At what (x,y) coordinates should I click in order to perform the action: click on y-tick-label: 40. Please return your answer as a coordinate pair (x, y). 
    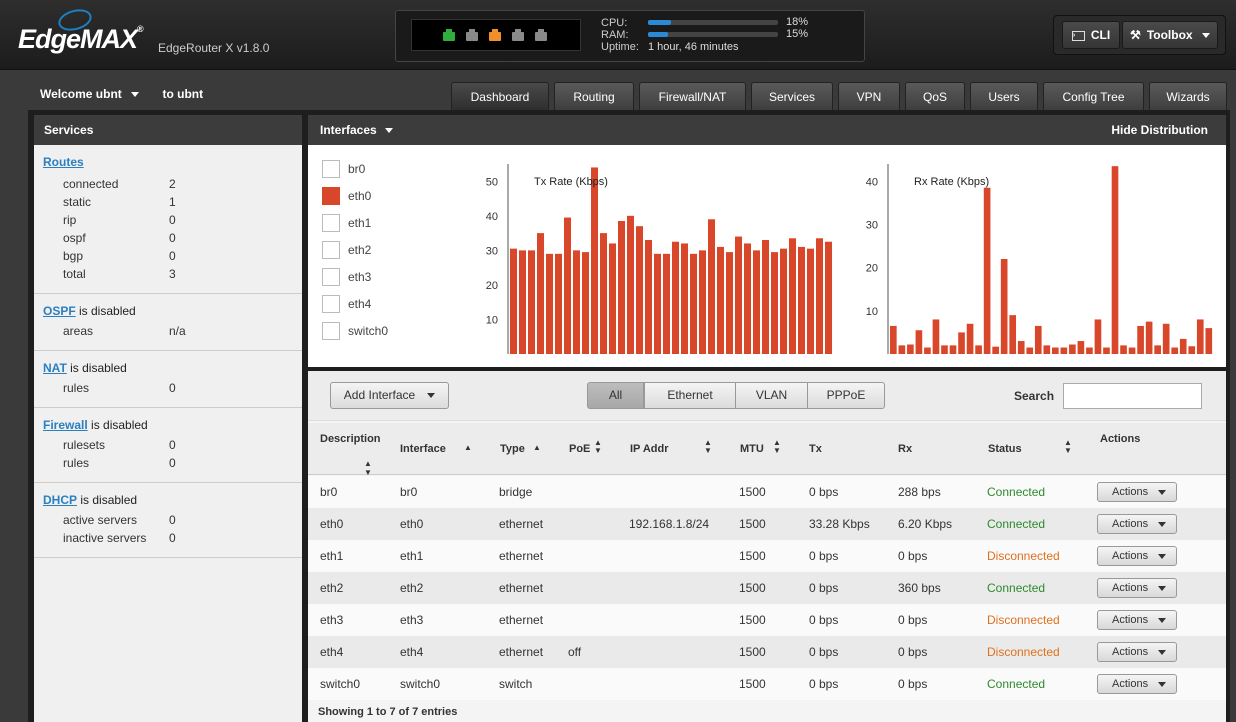
    Looking at the image, I should click on (872, 182).